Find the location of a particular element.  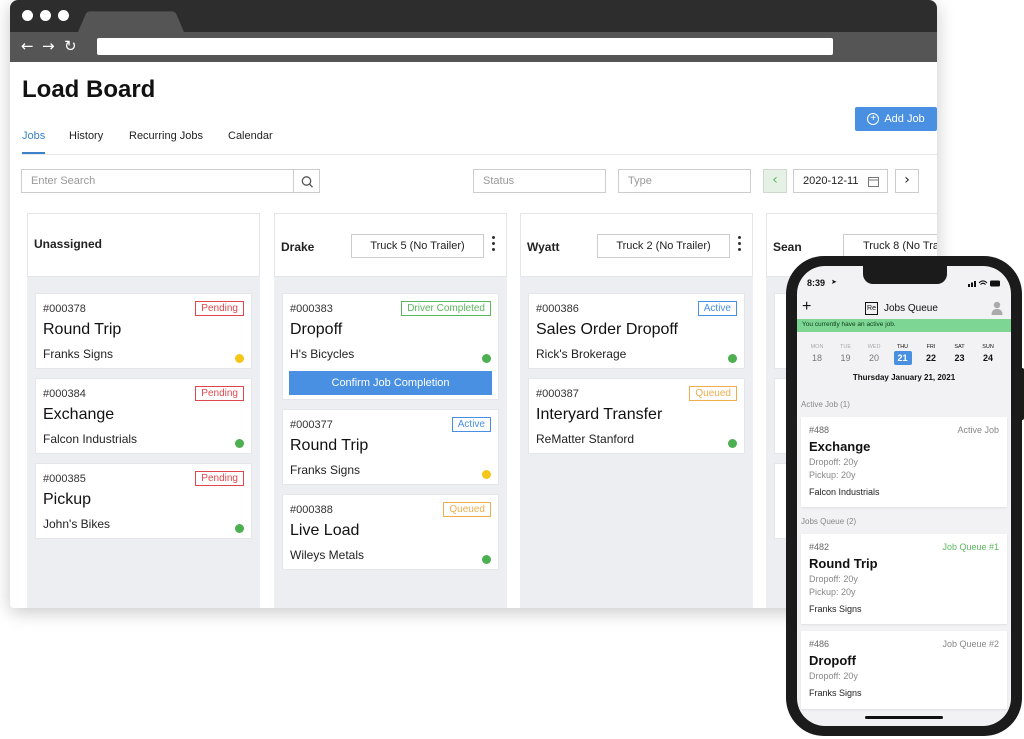

status-placeholder: Status is located at coordinates (499, 181).